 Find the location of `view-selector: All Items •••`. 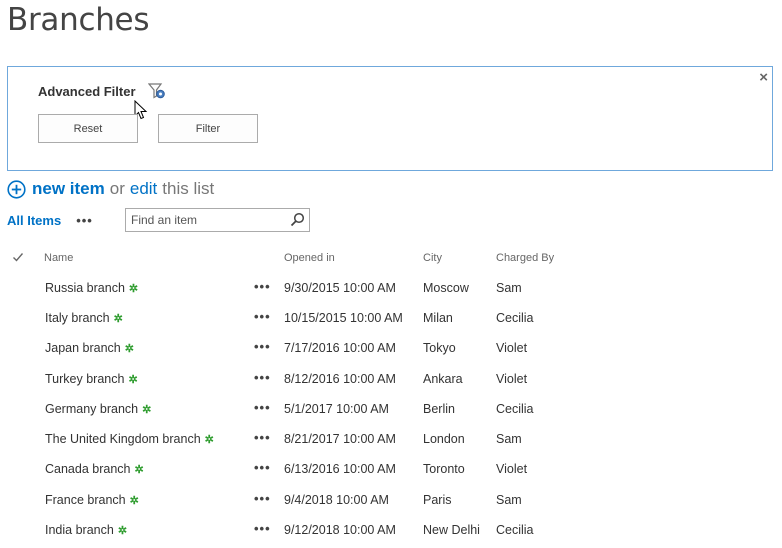

view-selector: All Items ••• is located at coordinates (50, 220).